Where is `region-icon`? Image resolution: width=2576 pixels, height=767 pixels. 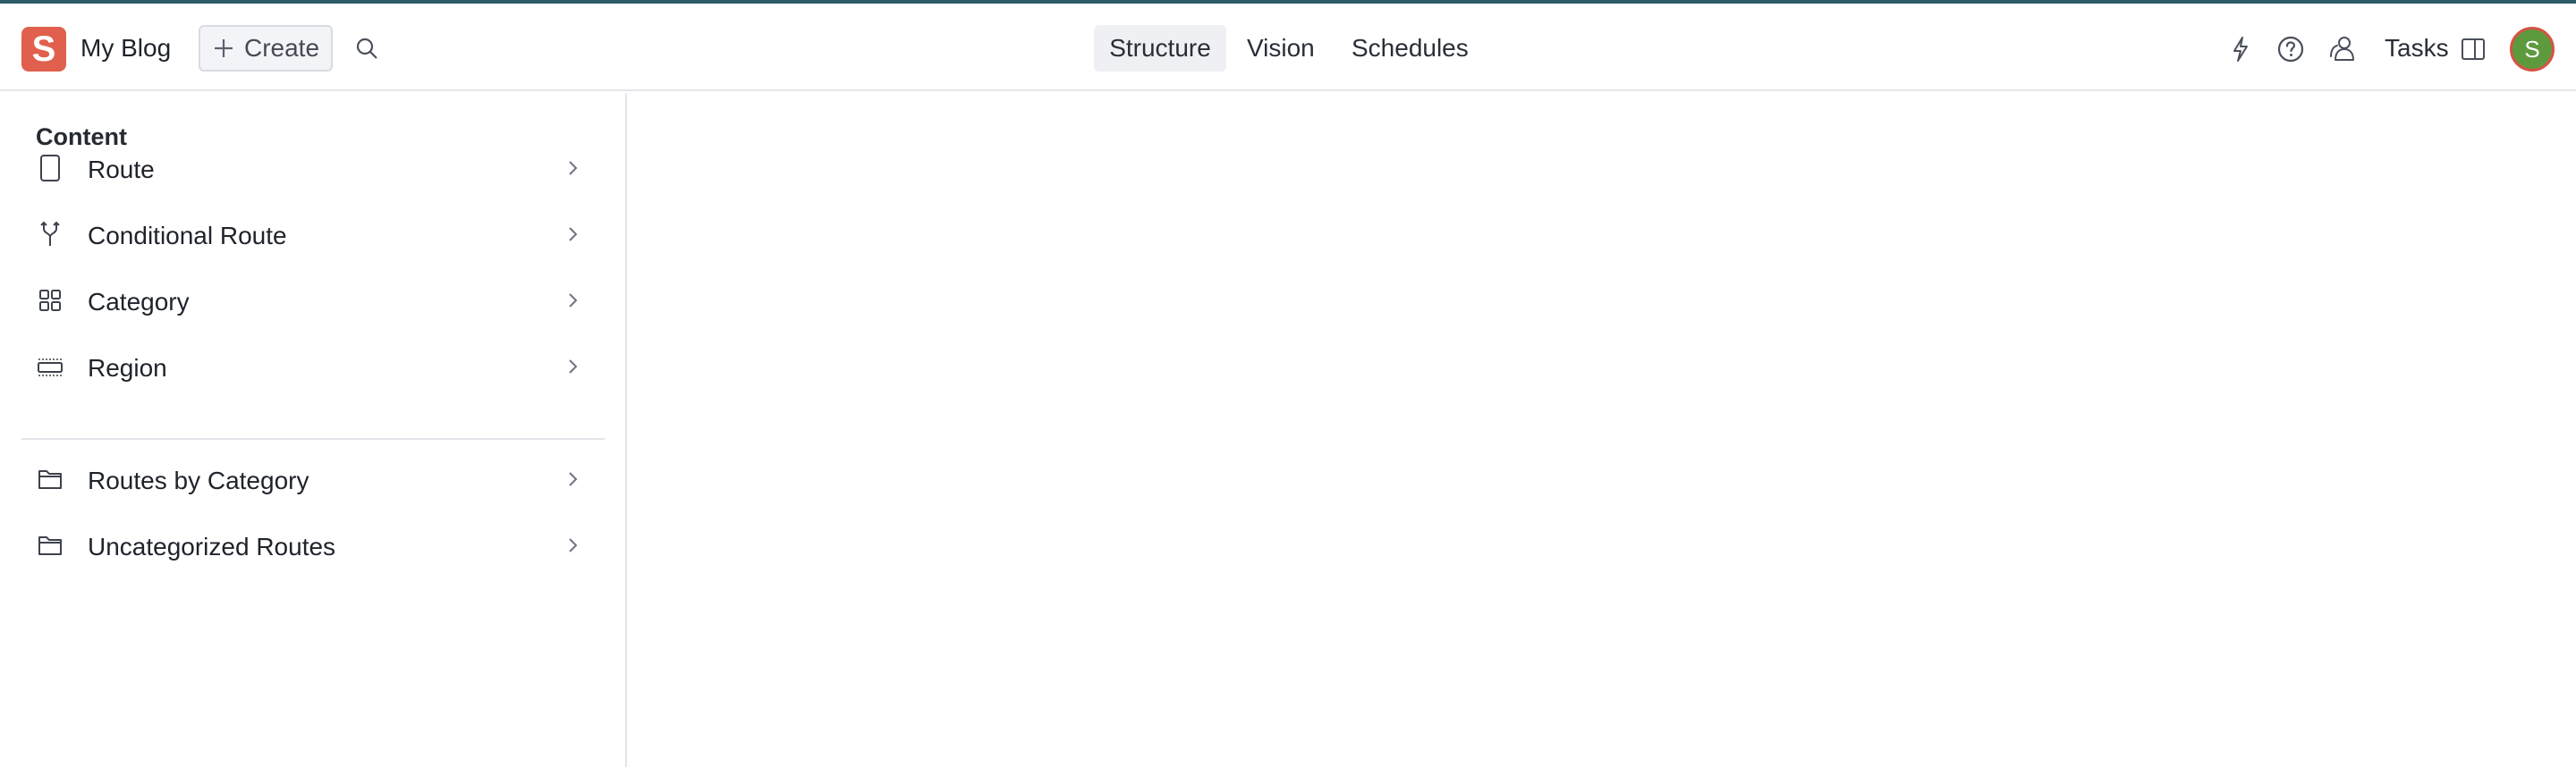 region-icon is located at coordinates (50, 366).